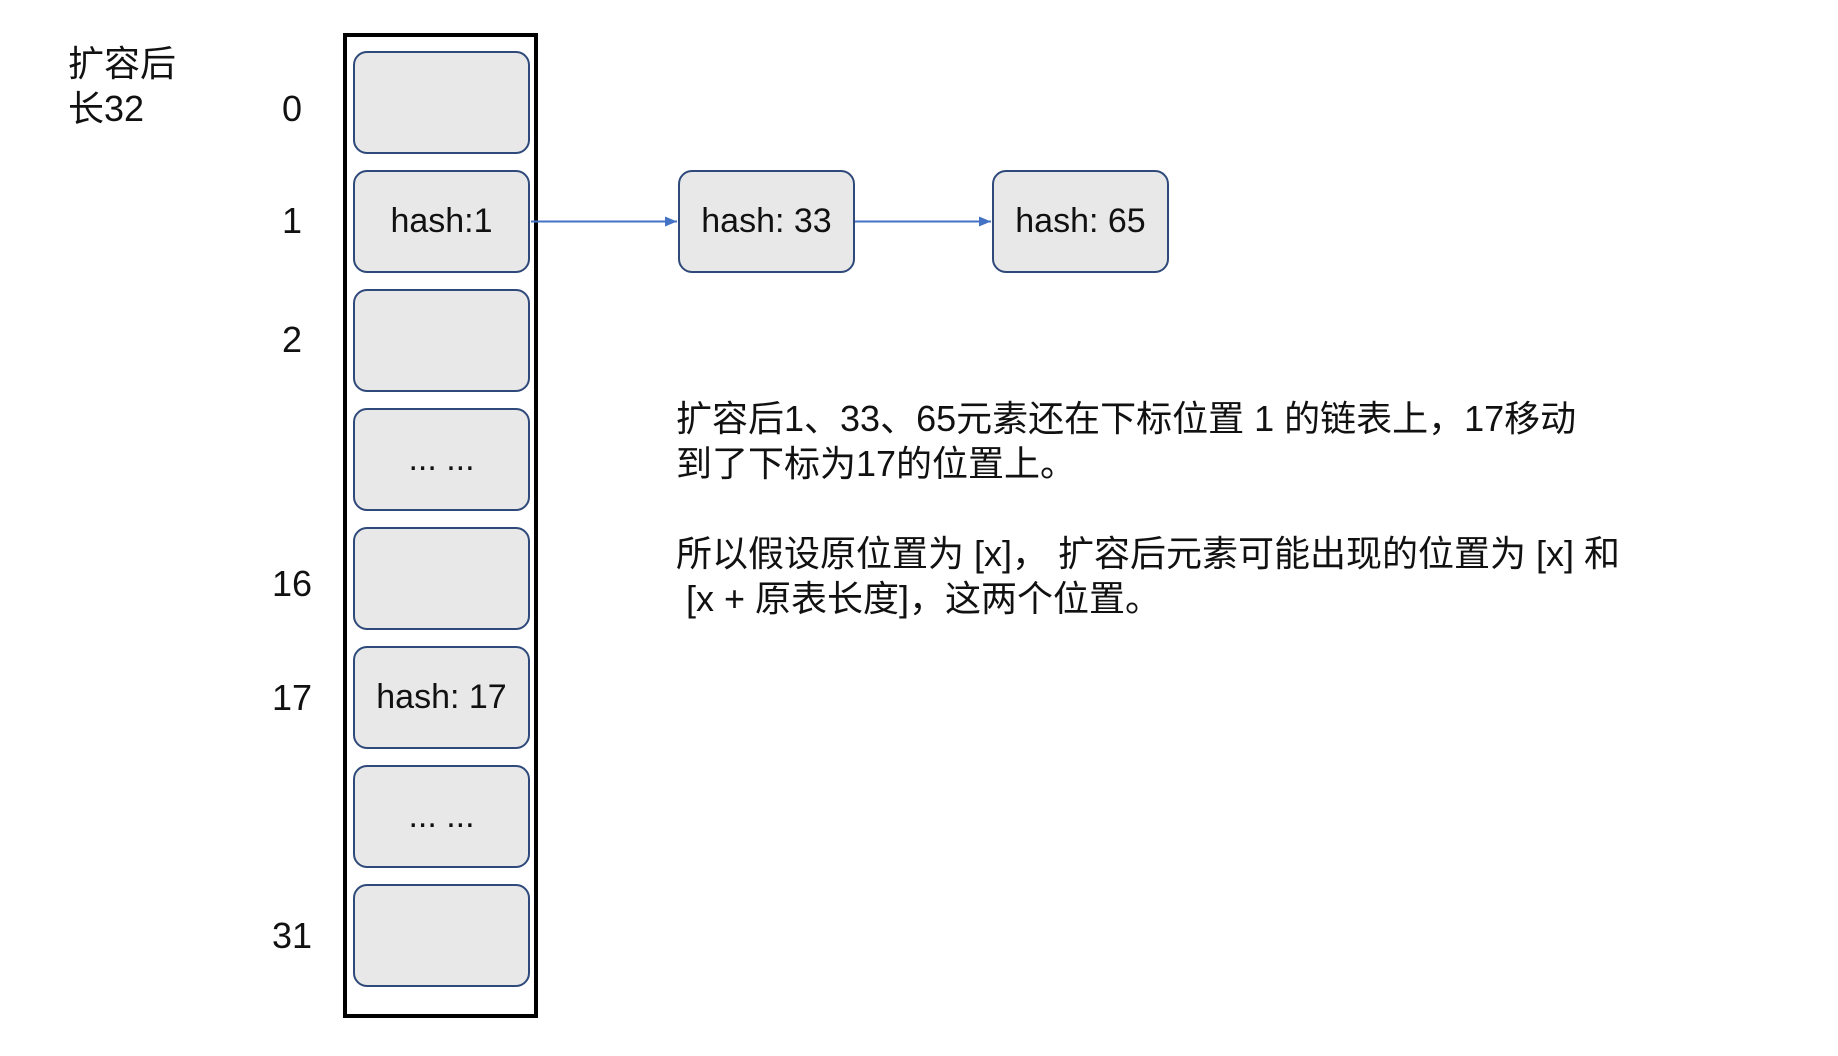 The image size is (1838, 1056). Describe the element at coordinates (122, 63) in the screenshot. I see `resize-caption-line-1: 扩容后` at that location.